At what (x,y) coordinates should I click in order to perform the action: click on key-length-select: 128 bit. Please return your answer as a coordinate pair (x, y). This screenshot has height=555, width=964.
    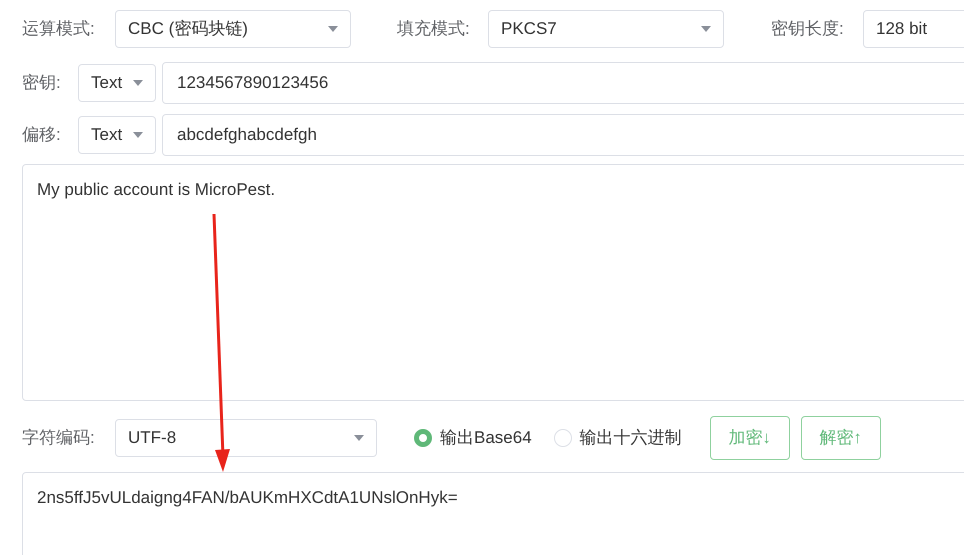
    Looking at the image, I should click on (913, 29).